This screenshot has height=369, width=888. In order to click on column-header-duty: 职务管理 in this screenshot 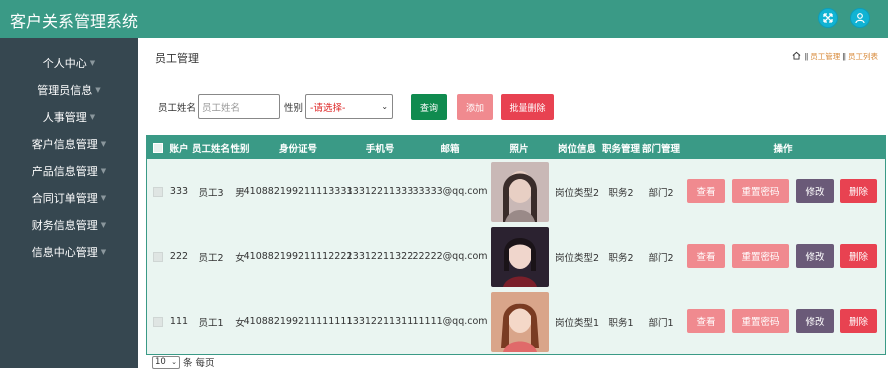, I will do `click(620, 149)`.